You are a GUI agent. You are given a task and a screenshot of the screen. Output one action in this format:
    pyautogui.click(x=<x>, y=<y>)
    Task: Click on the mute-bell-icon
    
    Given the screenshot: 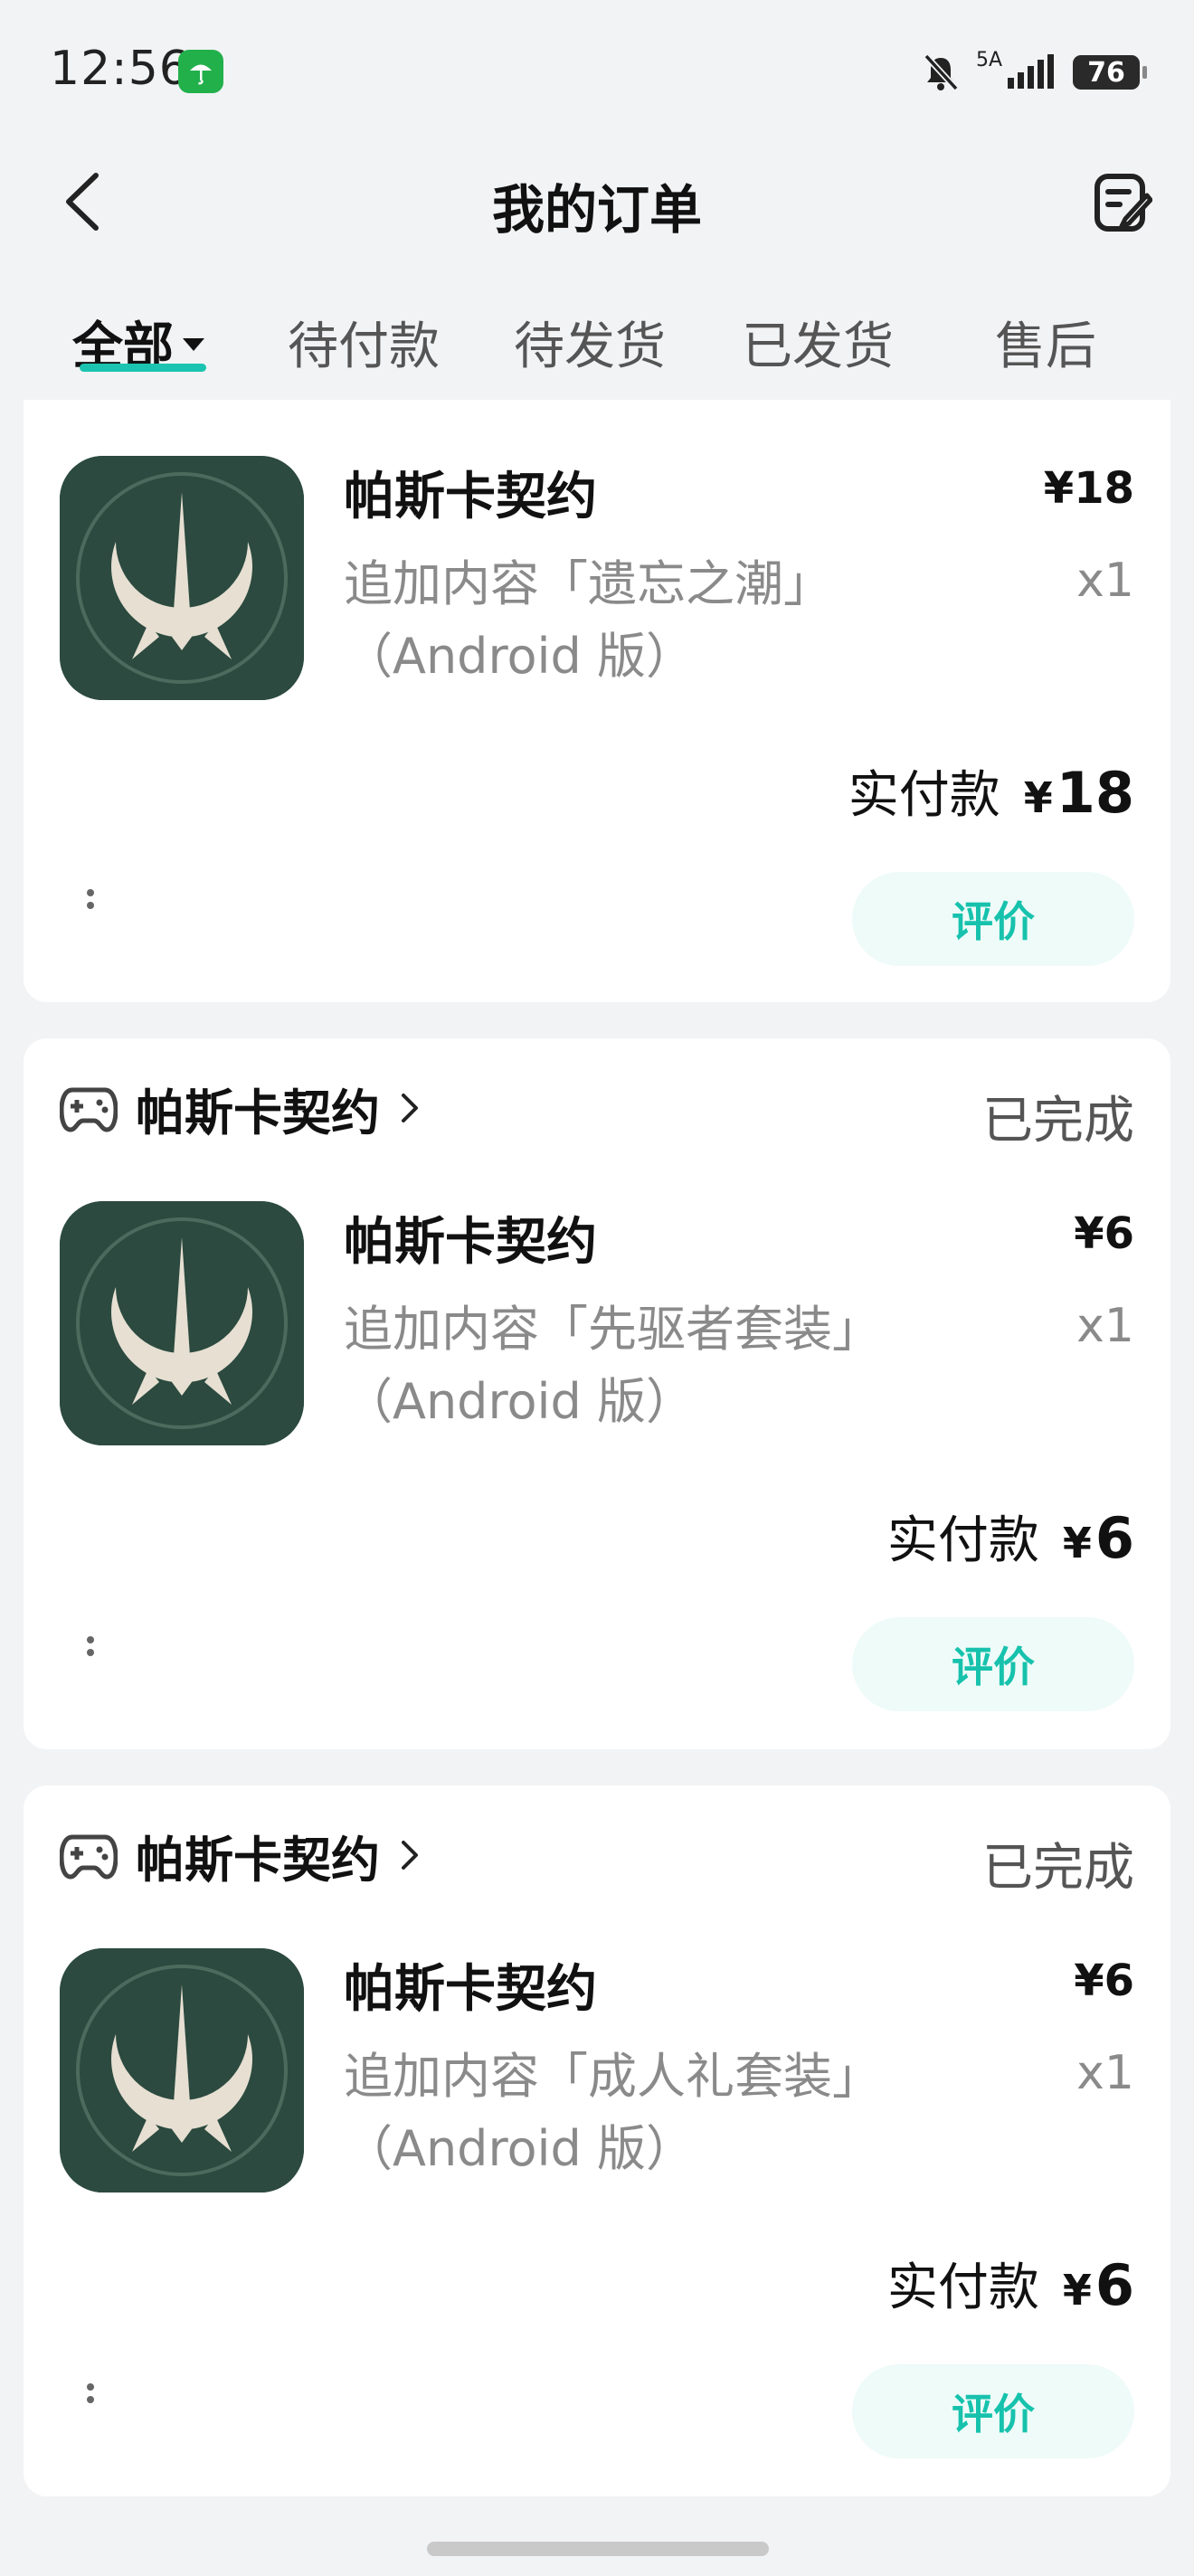 What is the action you would take?
    pyautogui.click(x=941, y=72)
    